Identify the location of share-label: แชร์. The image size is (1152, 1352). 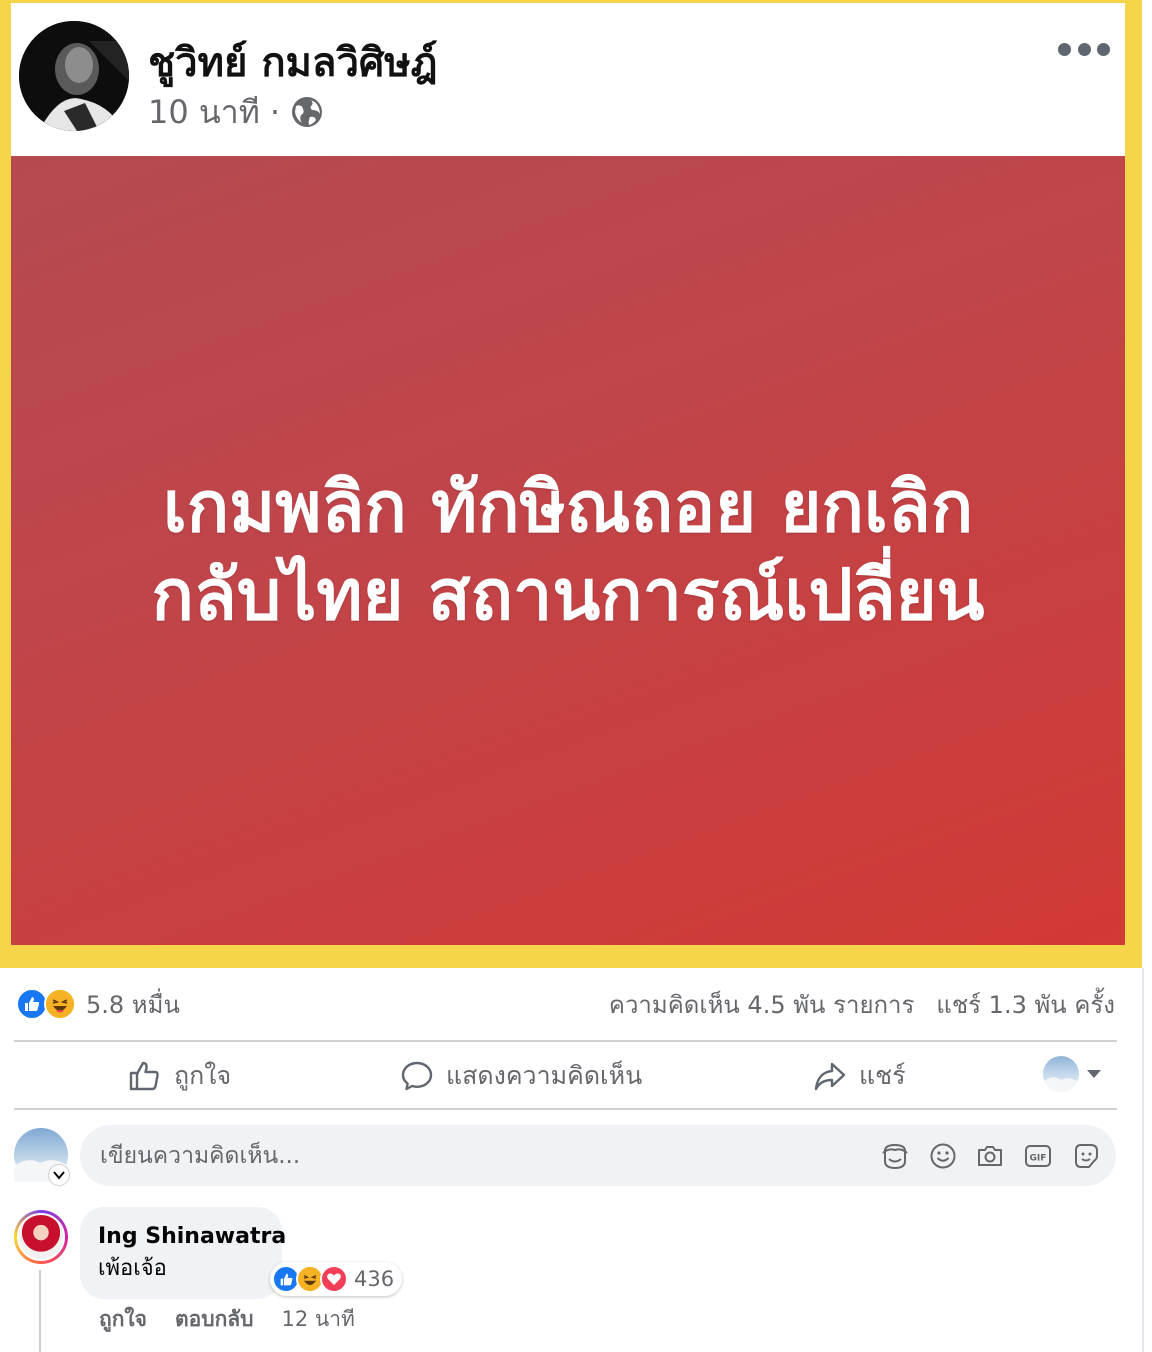
(882, 1075).